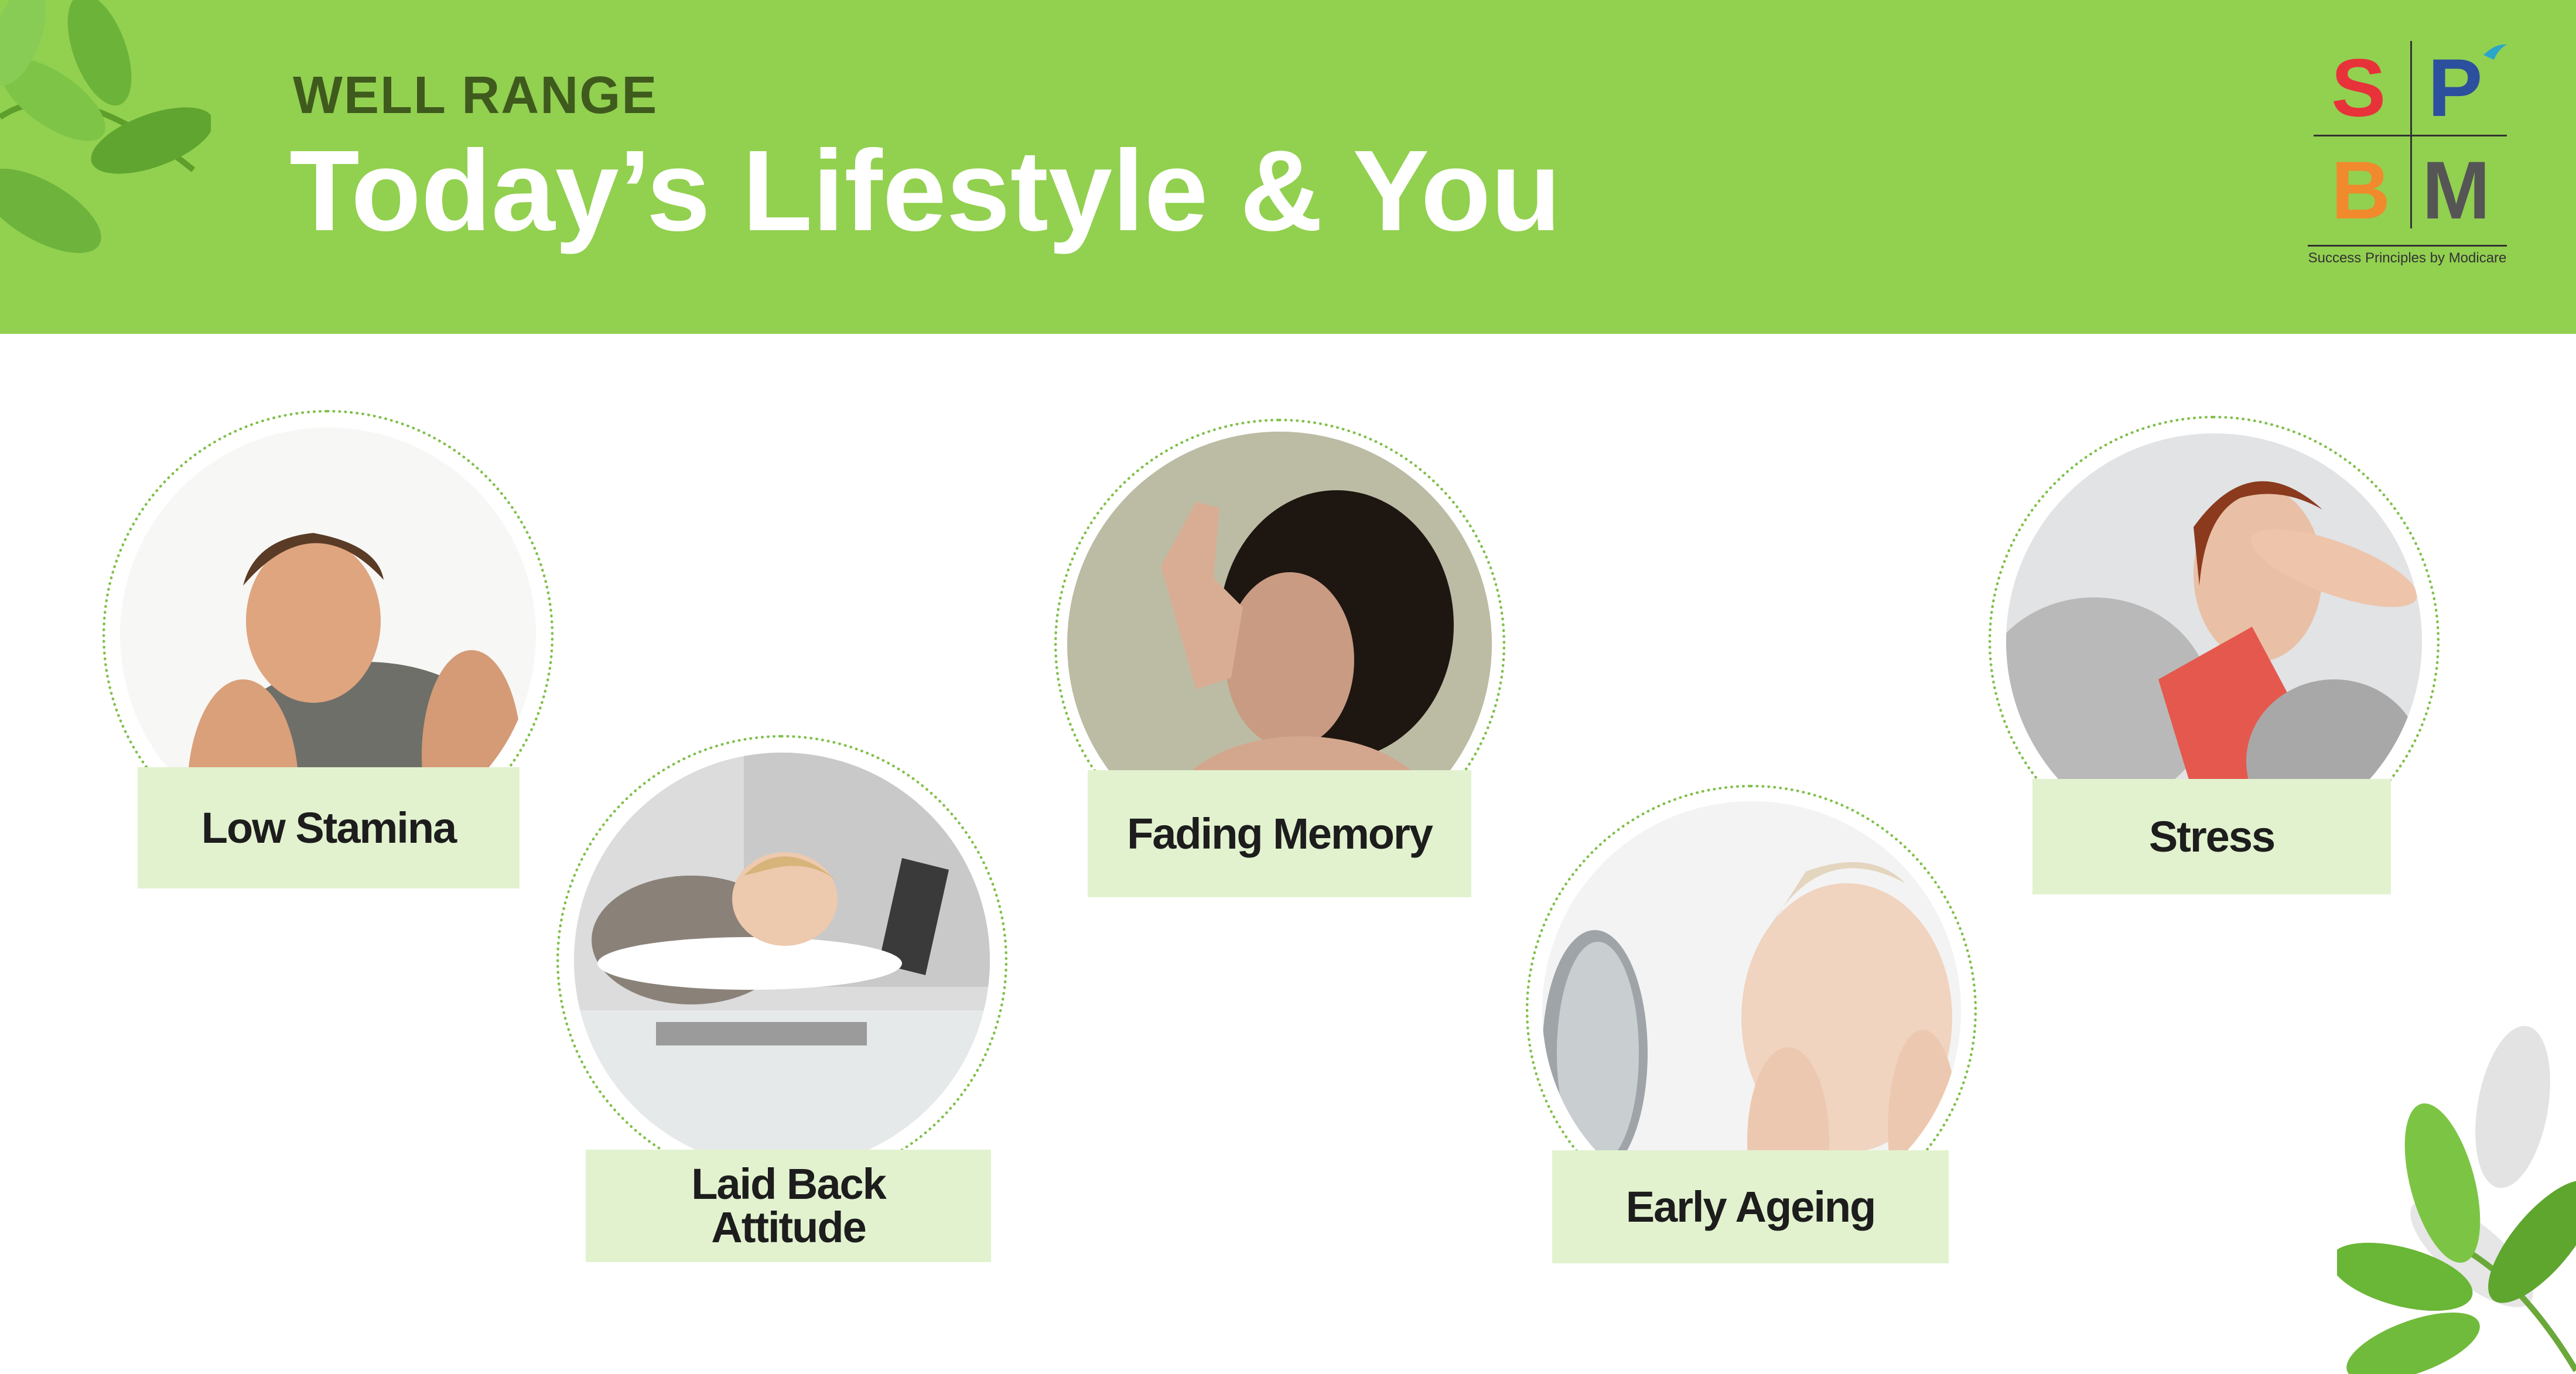 The width and height of the screenshot is (2576, 1374). I want to click on card-stress: Stress, so click(2217, 656).